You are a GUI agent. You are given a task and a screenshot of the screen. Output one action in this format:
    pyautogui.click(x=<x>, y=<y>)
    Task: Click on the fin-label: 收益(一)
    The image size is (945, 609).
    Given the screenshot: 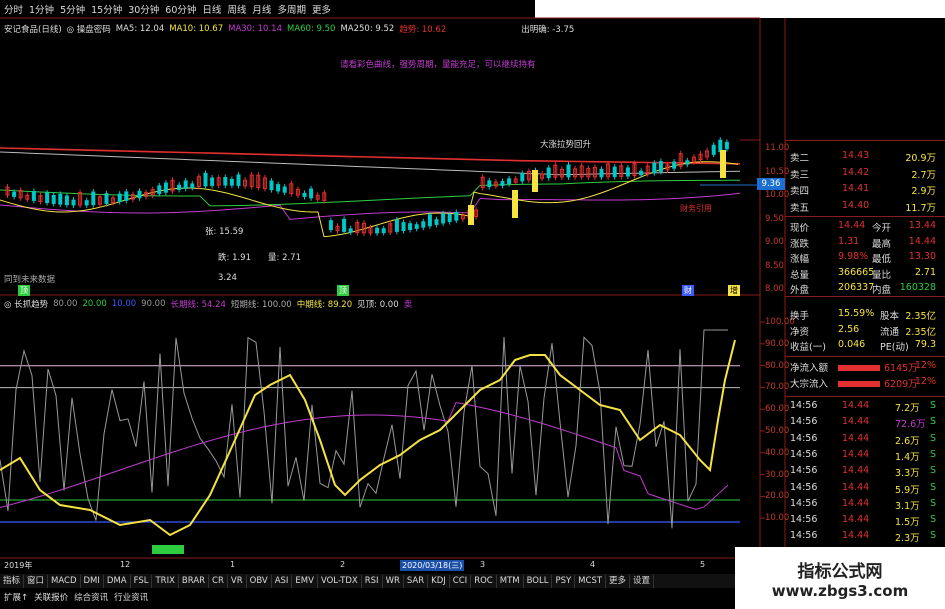 What is the action you would take?
    pyautogui.click(x=808, y=347)
    